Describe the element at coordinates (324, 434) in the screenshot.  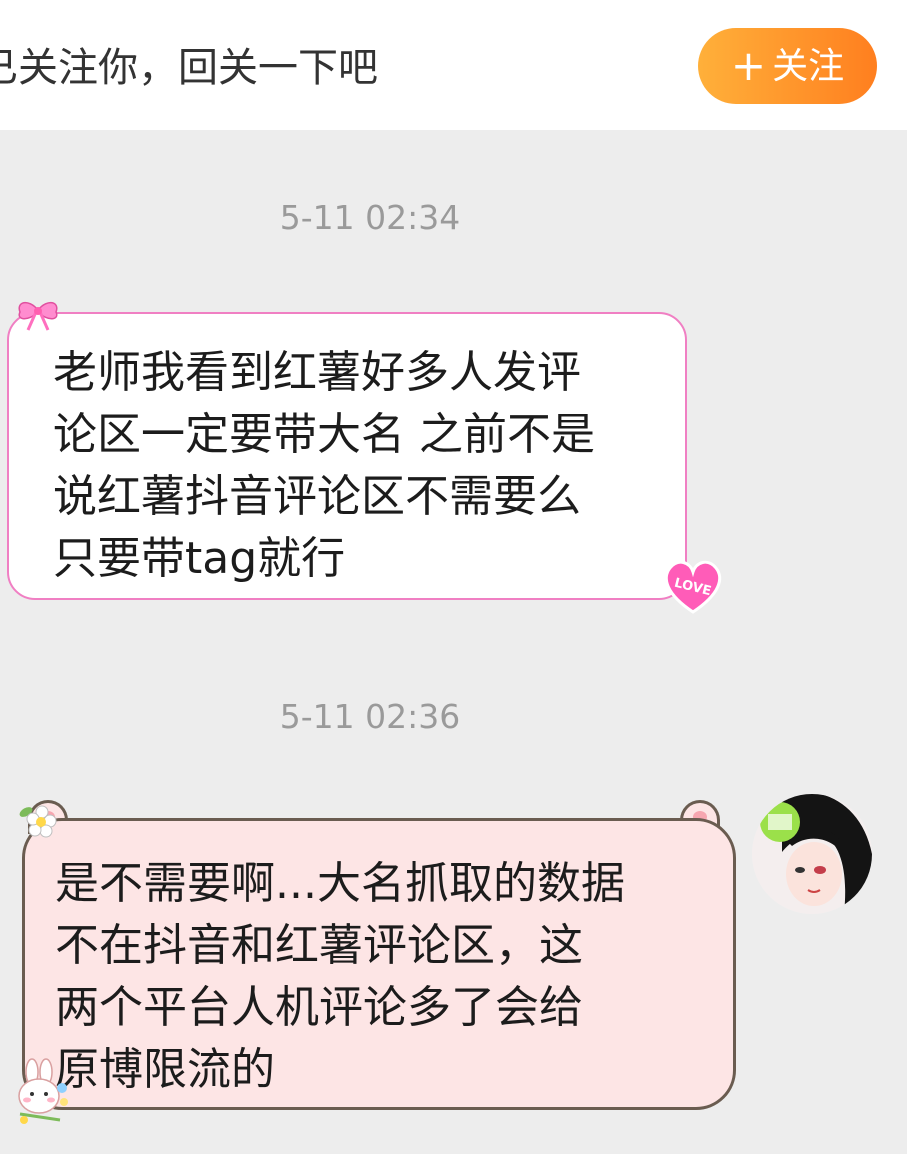
I see `message-line: 论区一定要带大名 之前不是` at that location.